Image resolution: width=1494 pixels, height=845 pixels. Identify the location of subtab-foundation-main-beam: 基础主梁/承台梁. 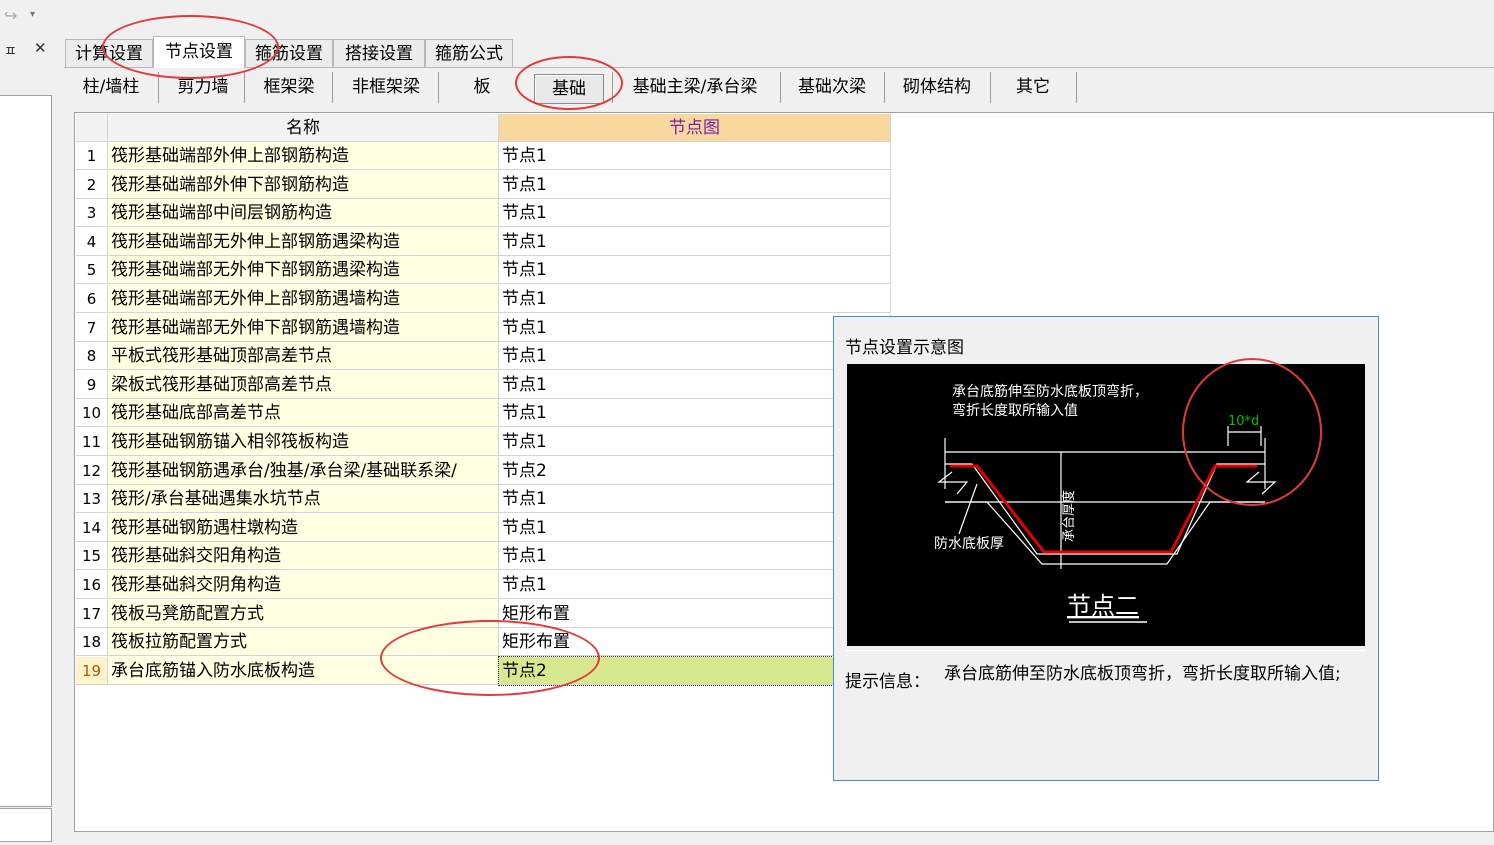
(695, 87).